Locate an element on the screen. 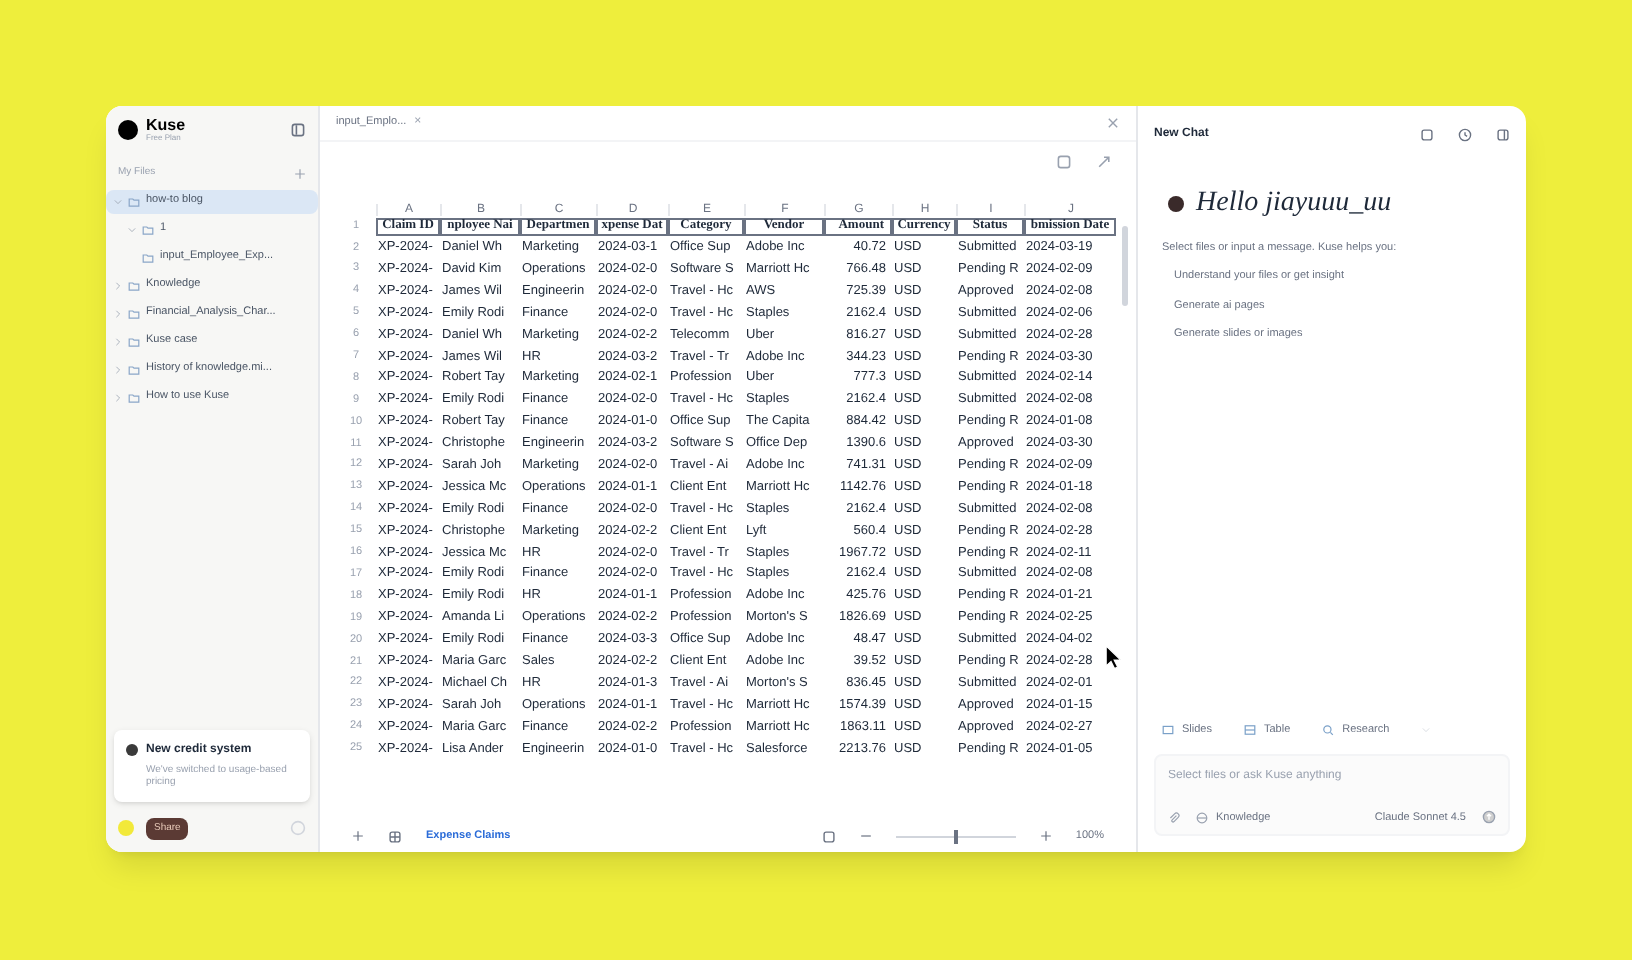  sidebar-toggle-icon is located at coordinates (298, 130).